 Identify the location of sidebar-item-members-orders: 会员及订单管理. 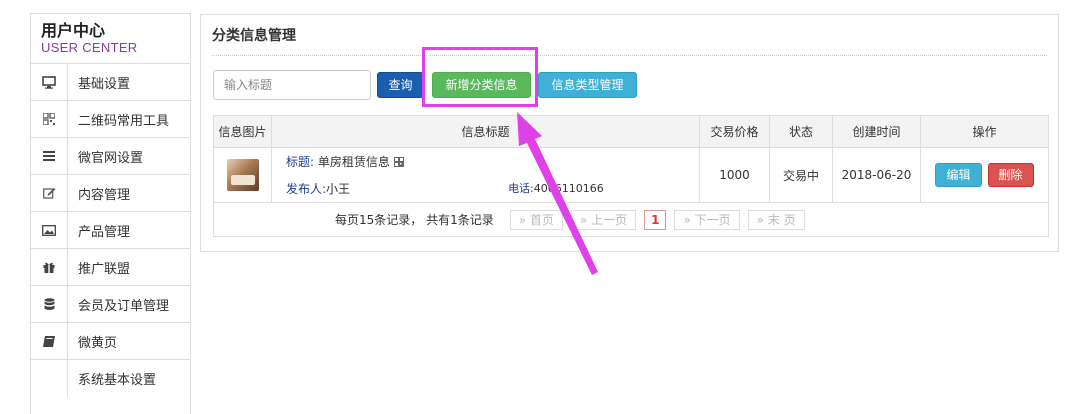
(110, 304).